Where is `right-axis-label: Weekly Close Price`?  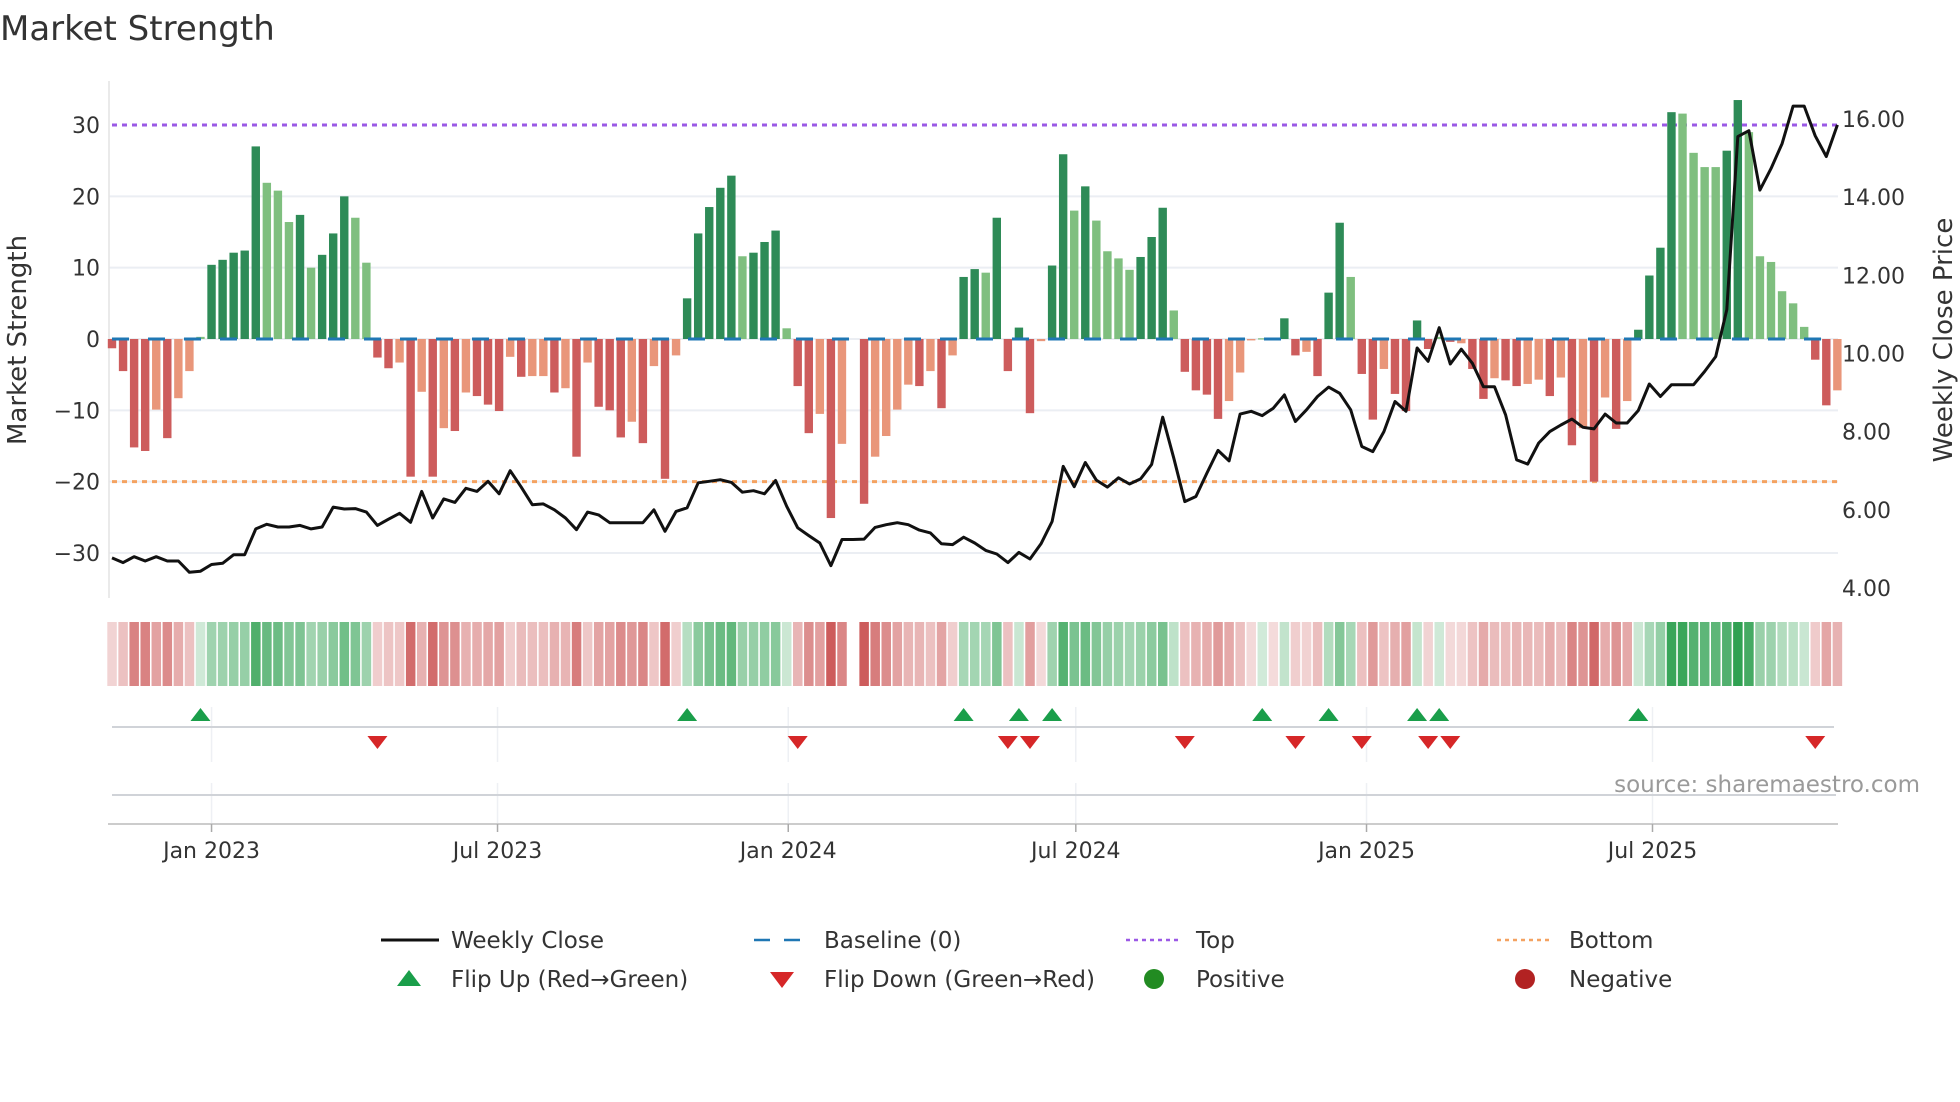
right-axis-label: Weekly Close Price is located at coordinates (1944, 340).